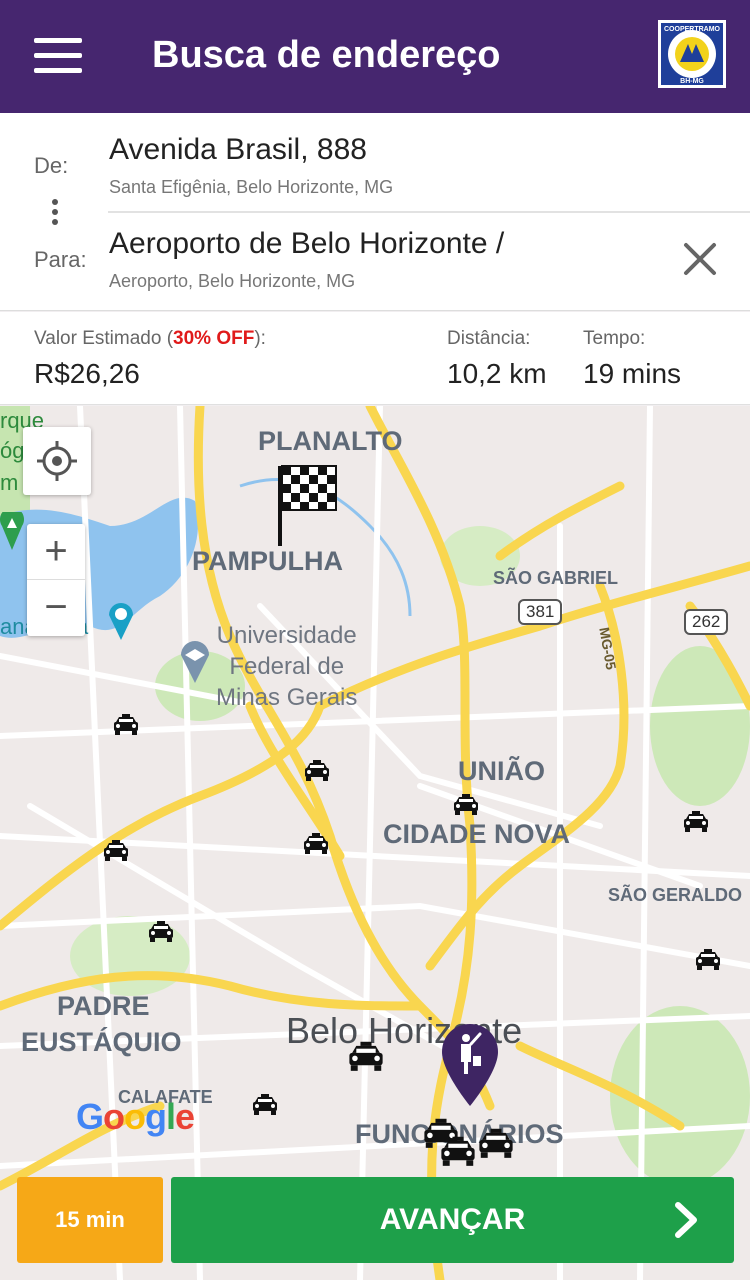 The height and width of the screenshot is (1280, 750). I want to click on page-title: Busca de endereço, so click(326, 55).